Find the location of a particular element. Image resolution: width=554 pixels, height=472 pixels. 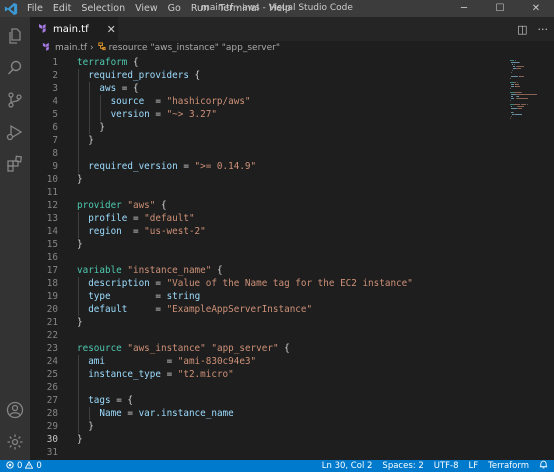

code-line: 10} is located at coordinates (265, 179).